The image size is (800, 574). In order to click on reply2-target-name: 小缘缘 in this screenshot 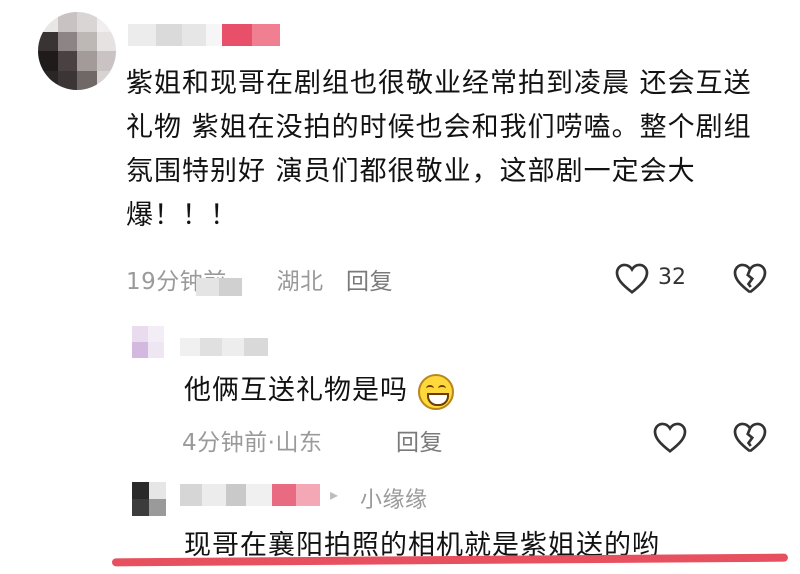, I will do `click(394, 498)`.